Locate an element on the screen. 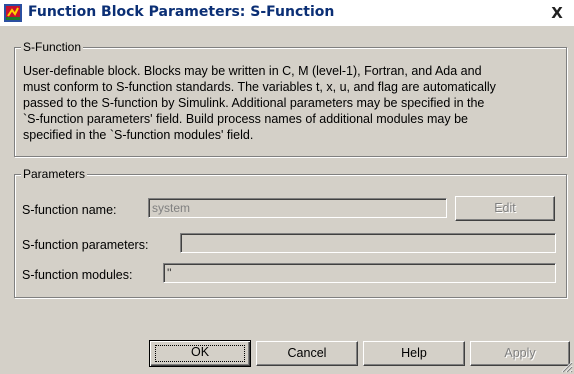 Image resolution: width=574 pixels, height=374 pixels. window-title: Function Block Parameters: S-Function is located at coordinates (181, 12).